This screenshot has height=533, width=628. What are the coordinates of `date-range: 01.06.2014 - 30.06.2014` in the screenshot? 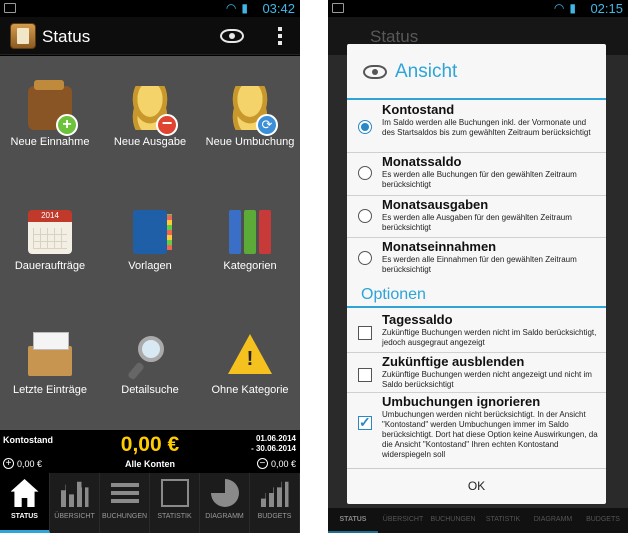 It's located at (273, 444).